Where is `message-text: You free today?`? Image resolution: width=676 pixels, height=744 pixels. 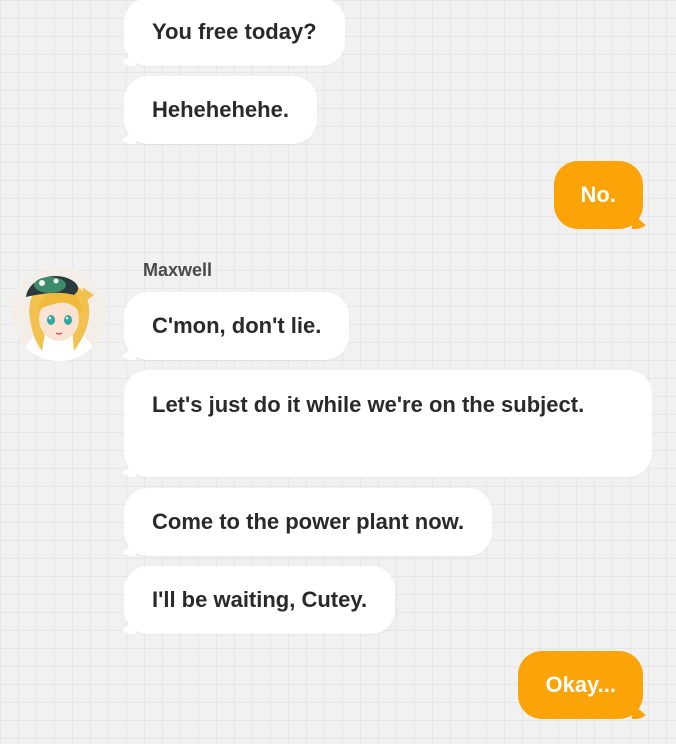 message-text: You free today? is located at coordinates (234, 31).